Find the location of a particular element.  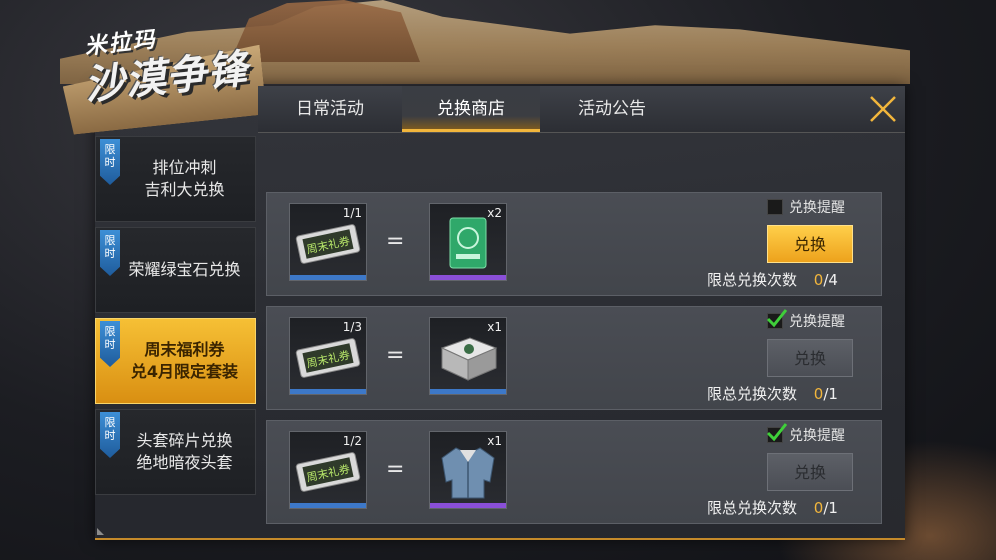

reward-count: x2 is located at coordinates (494, 213).